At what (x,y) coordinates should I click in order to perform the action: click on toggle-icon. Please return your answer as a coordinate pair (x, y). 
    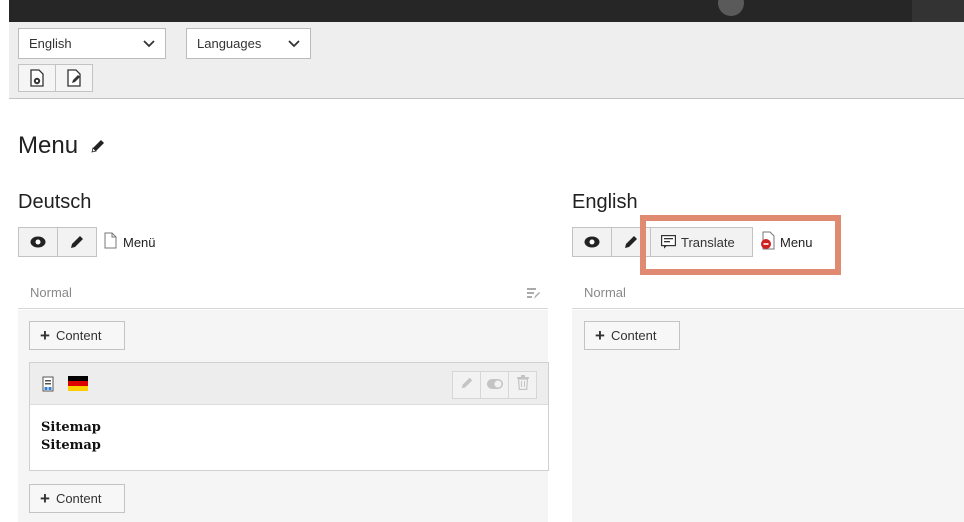
    Looking at the image, I should click on (494, 385).